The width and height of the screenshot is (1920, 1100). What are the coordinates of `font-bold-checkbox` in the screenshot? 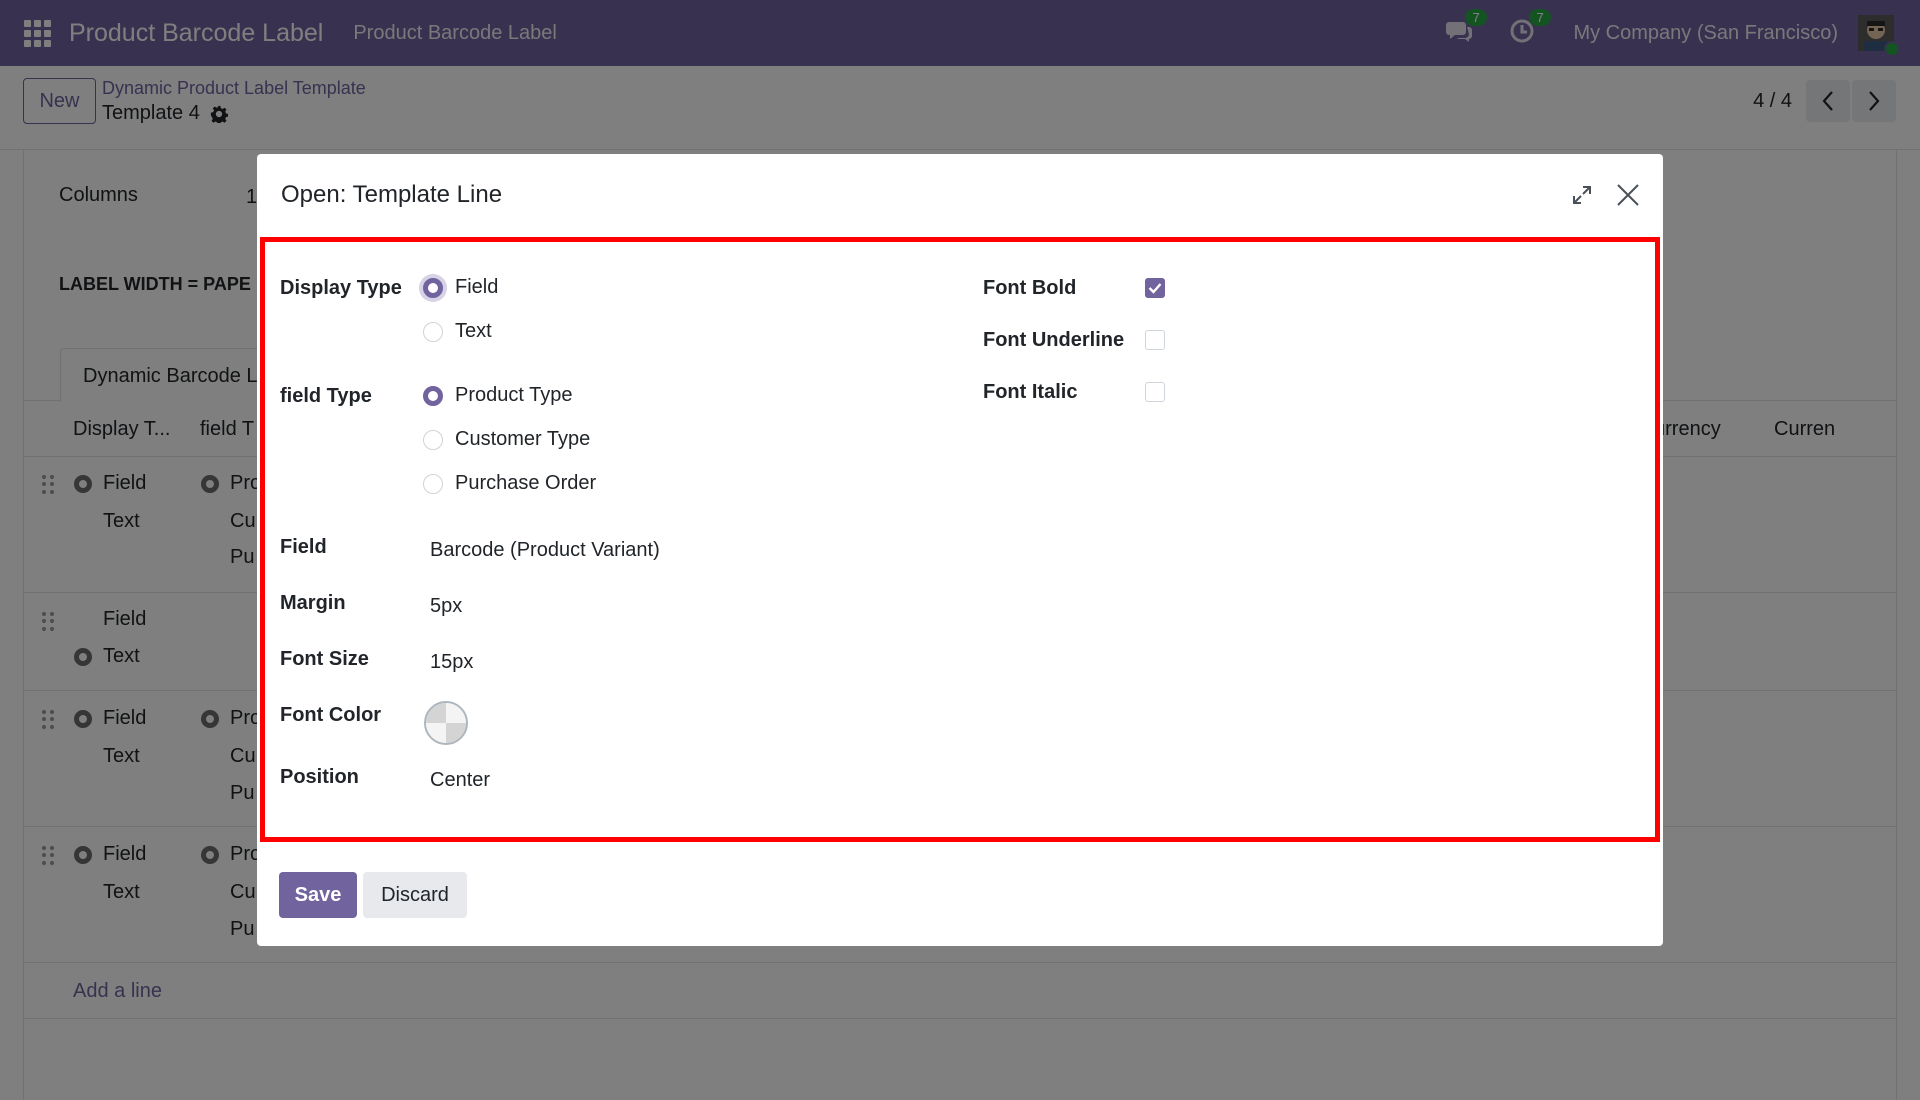 It's located at (1155, 288).